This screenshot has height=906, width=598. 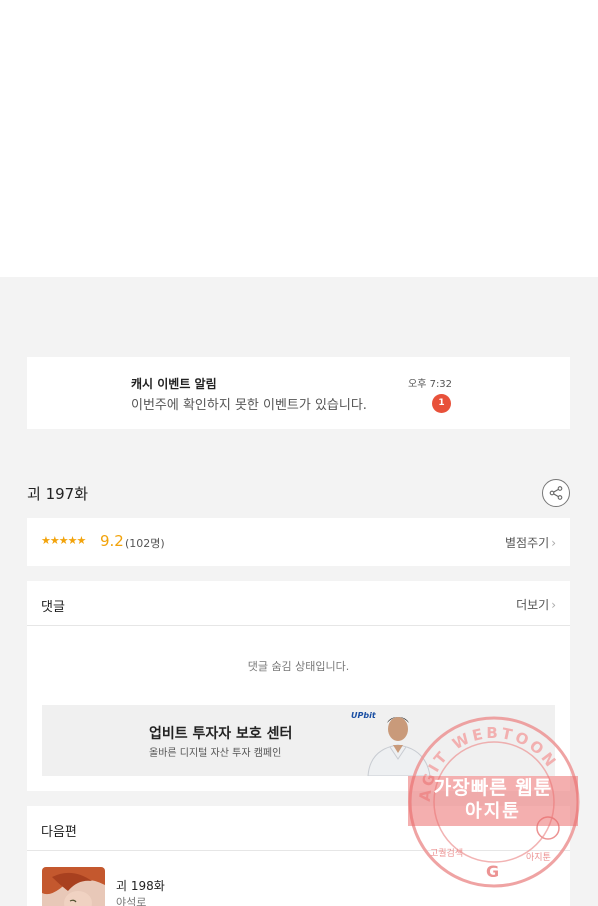 I want to click on notification-badge: 1, so click(x=441, y=403).